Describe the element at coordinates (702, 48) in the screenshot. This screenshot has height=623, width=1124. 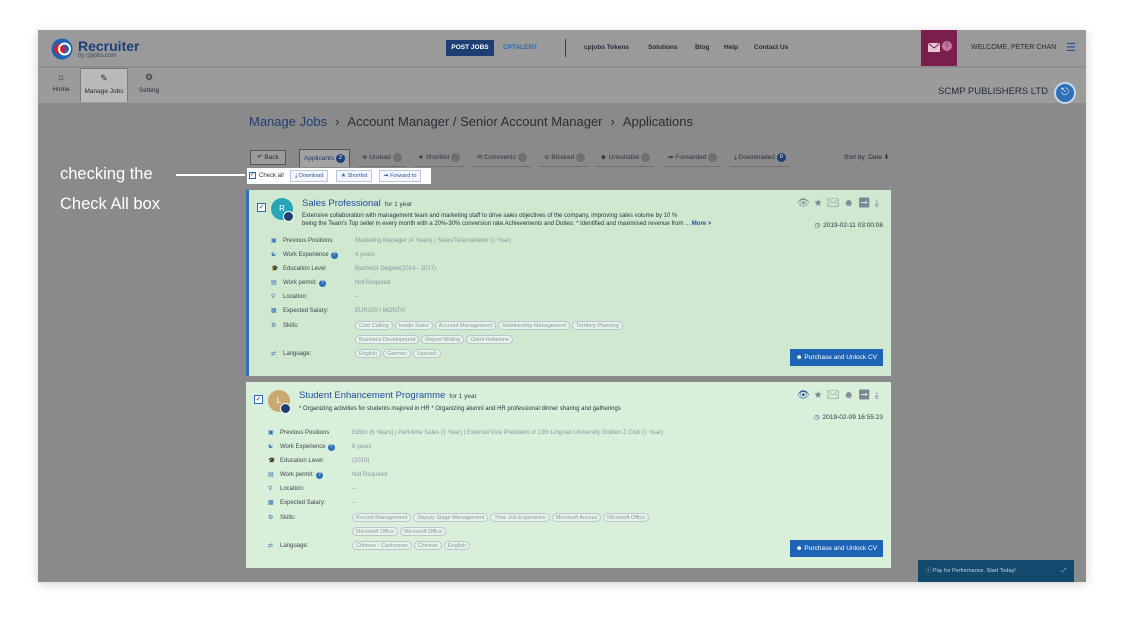
I see `nav-link-blog: Blog` at that location.